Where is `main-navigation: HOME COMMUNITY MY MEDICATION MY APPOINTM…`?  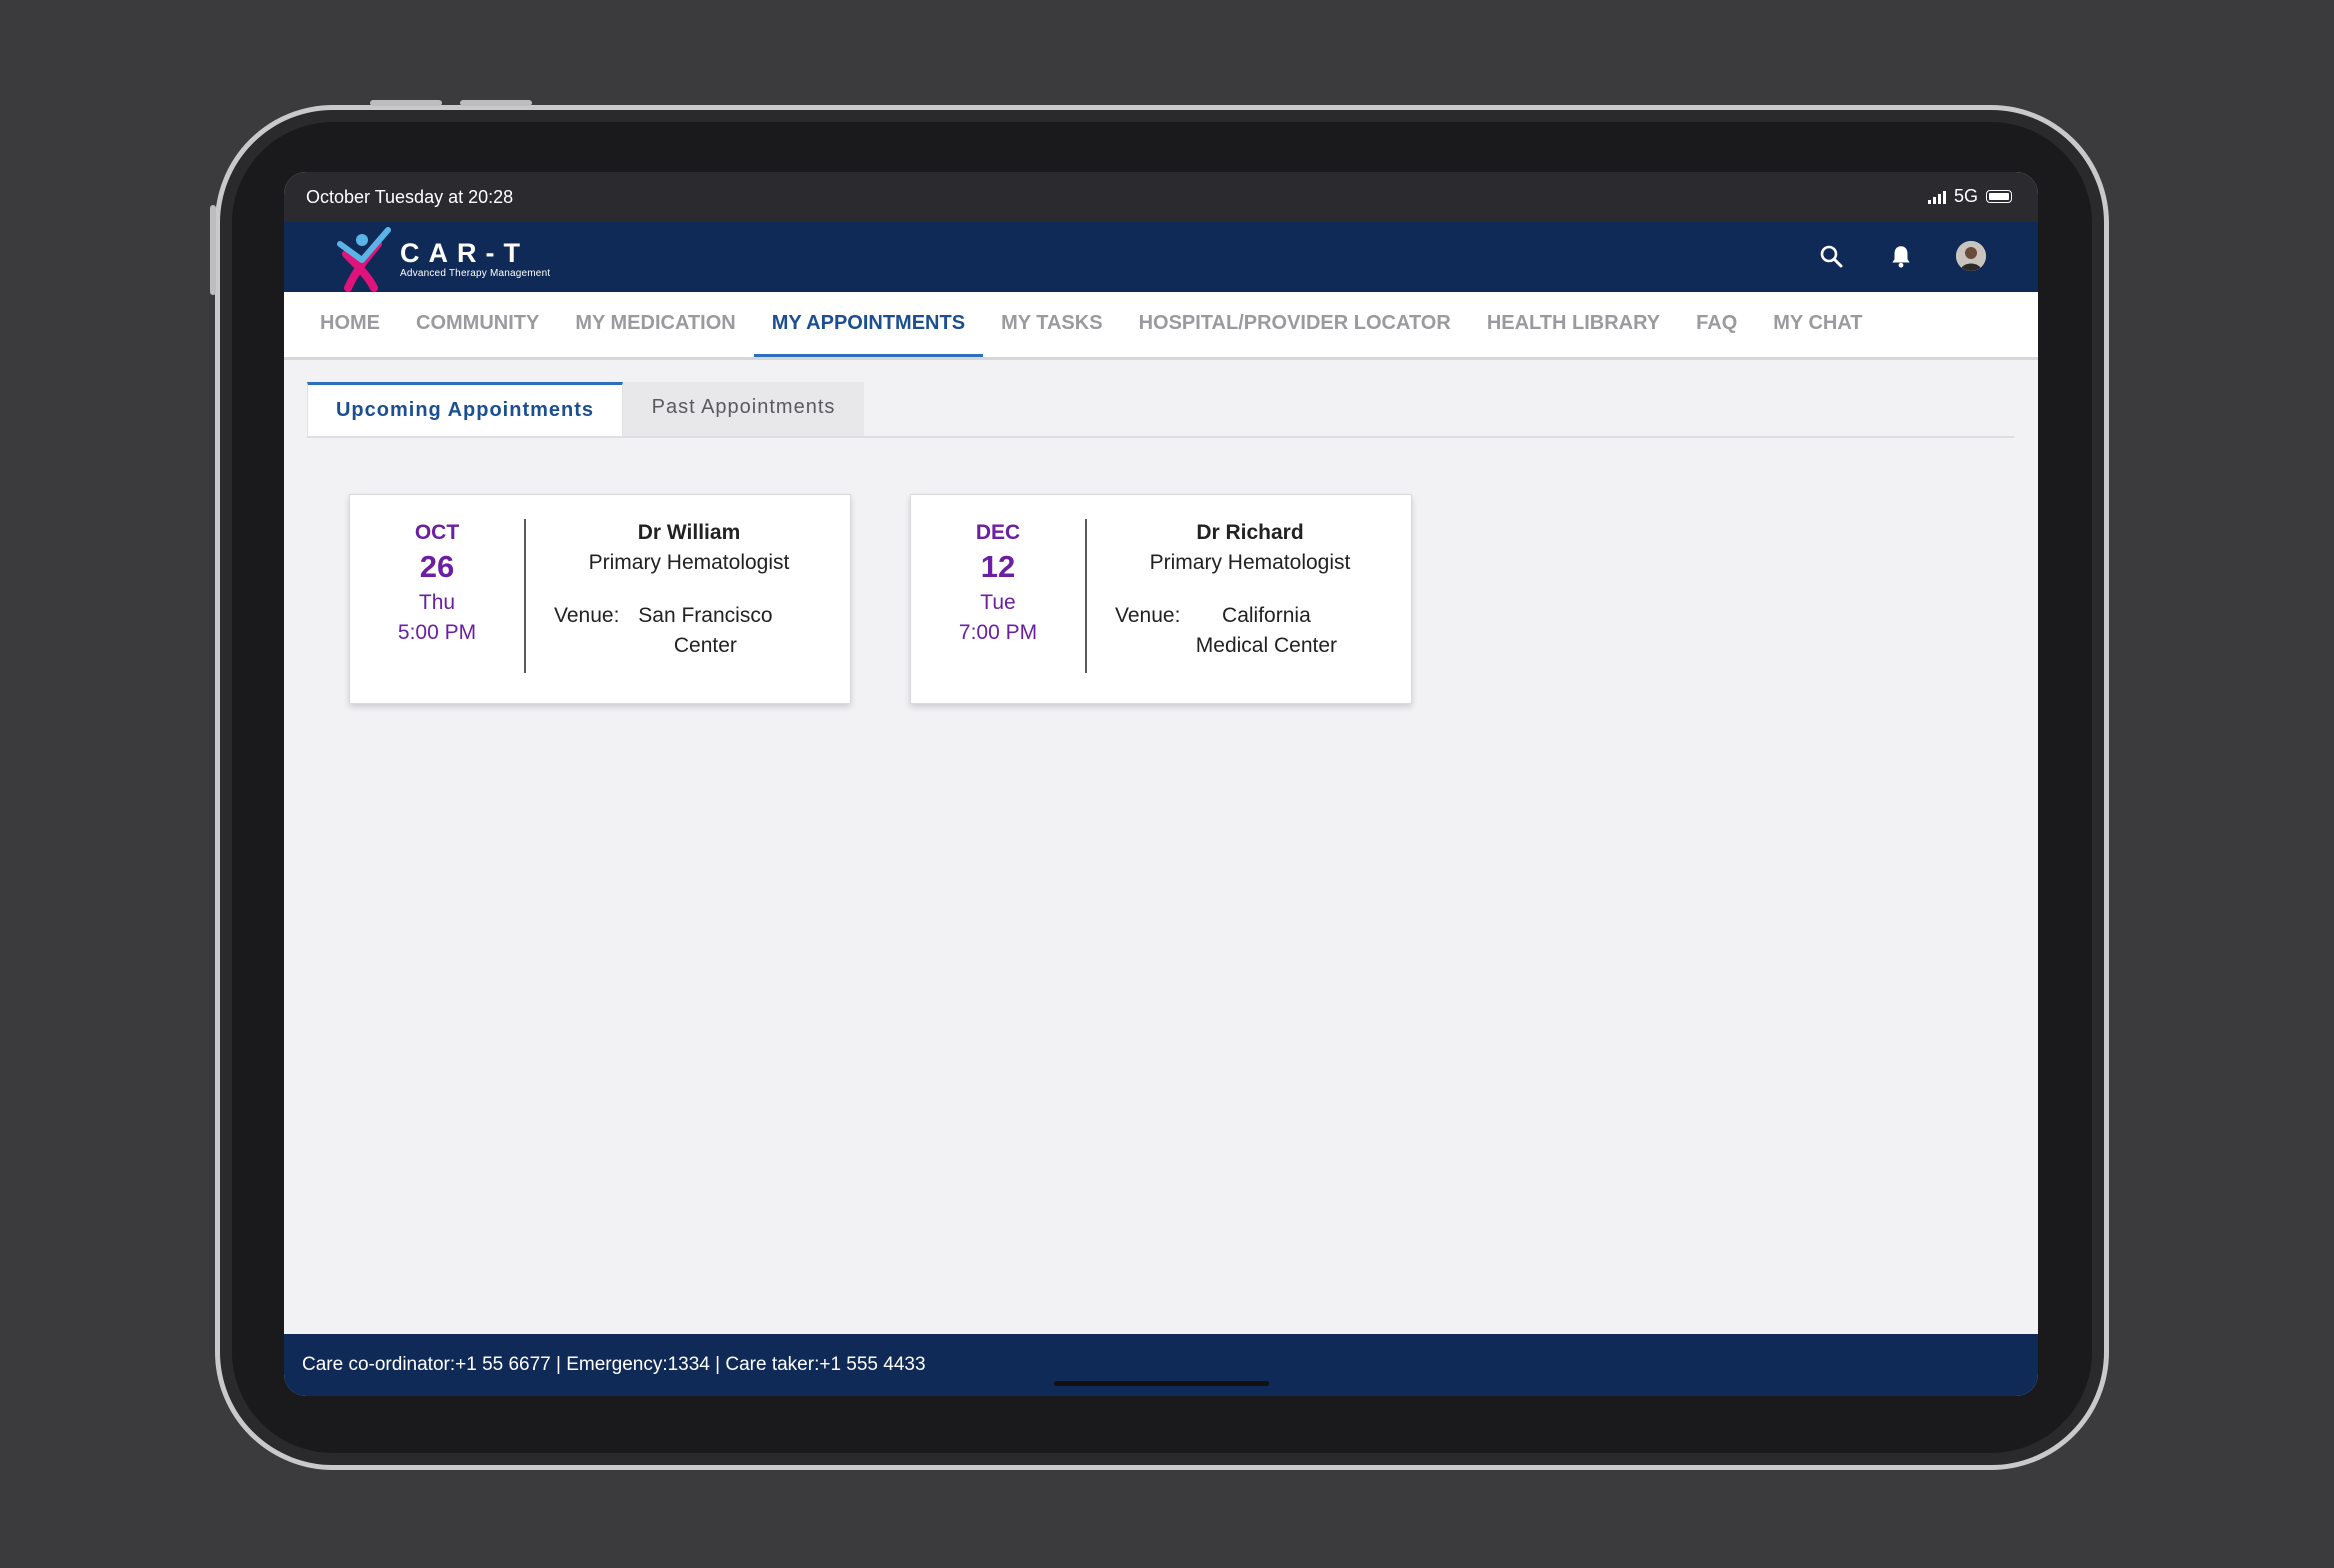
main-navigation: HOME COMMUNITY MY MEDICATION MY APPOINTM… is located at coordinates (1161, 326).